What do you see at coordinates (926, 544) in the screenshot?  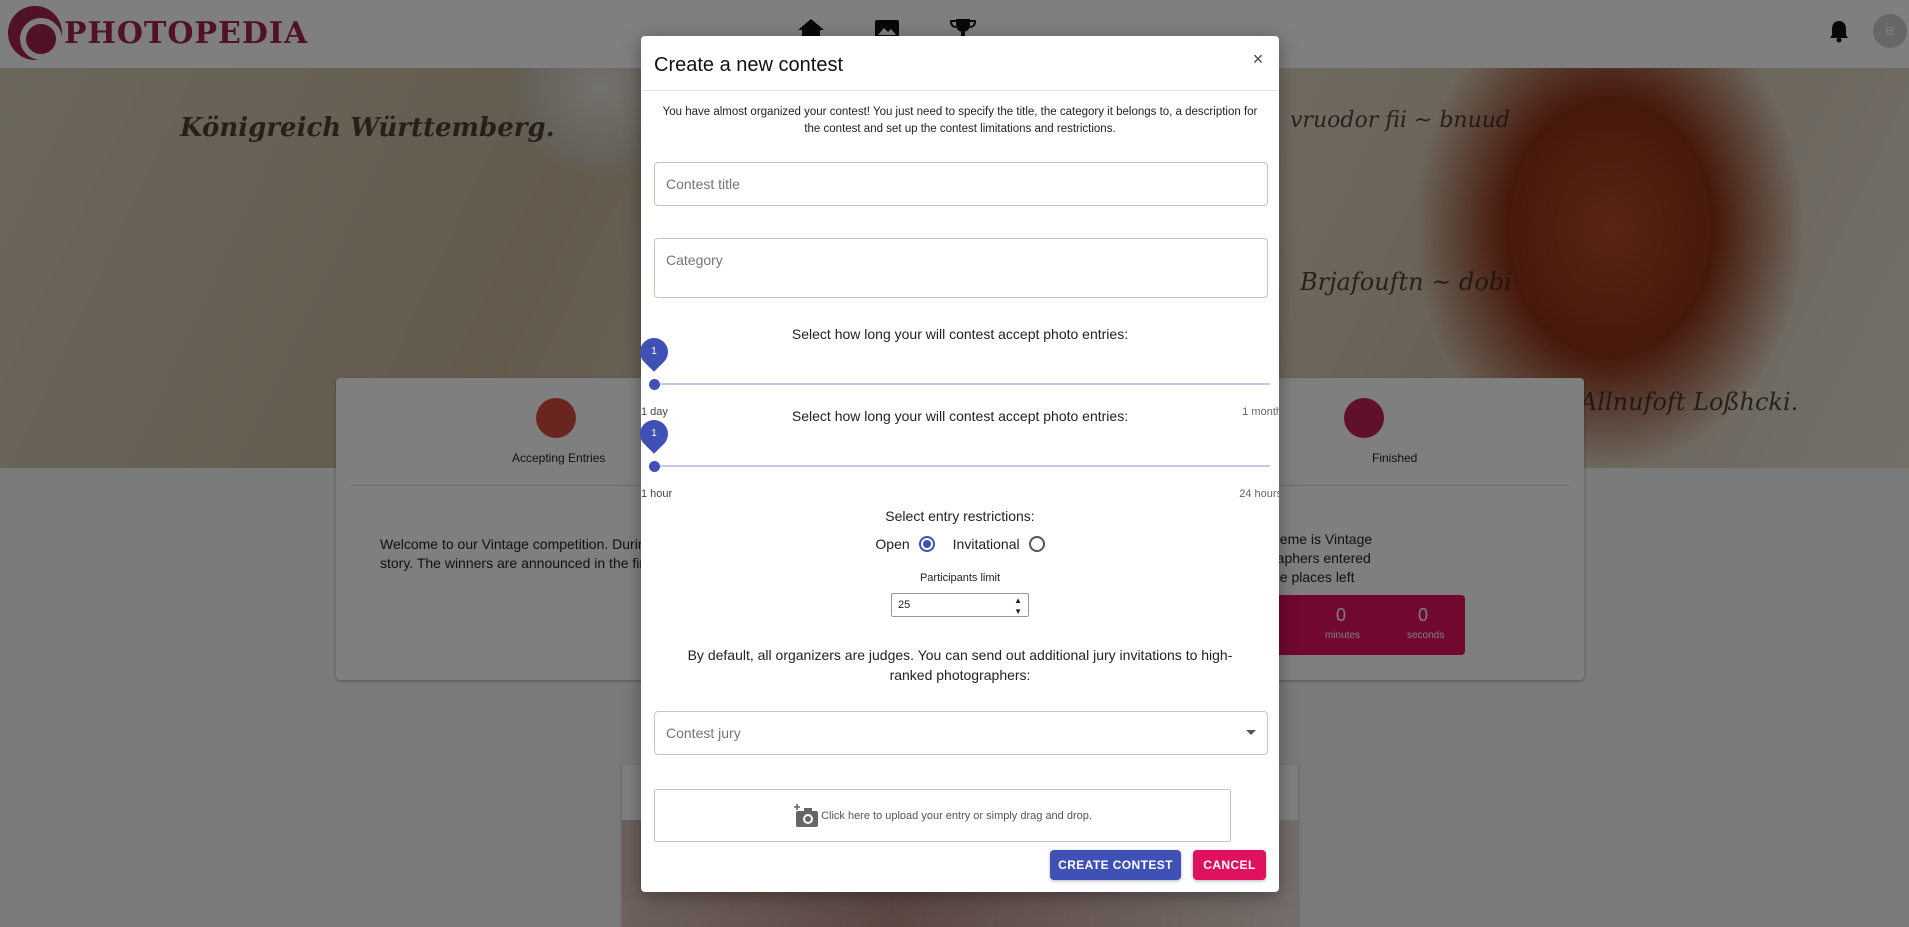 I see `radio-open` at bounding box center [926, 544].